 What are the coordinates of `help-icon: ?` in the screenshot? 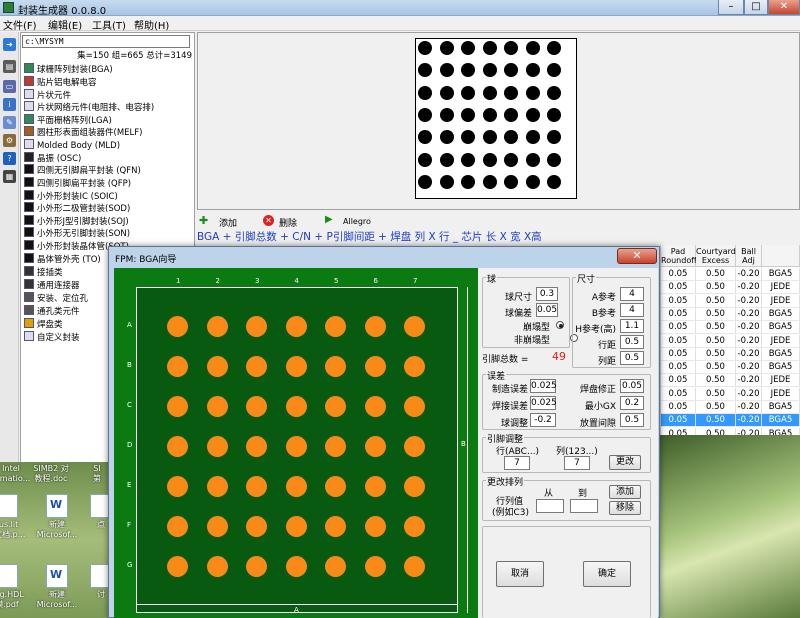 It's located at (9, 158).